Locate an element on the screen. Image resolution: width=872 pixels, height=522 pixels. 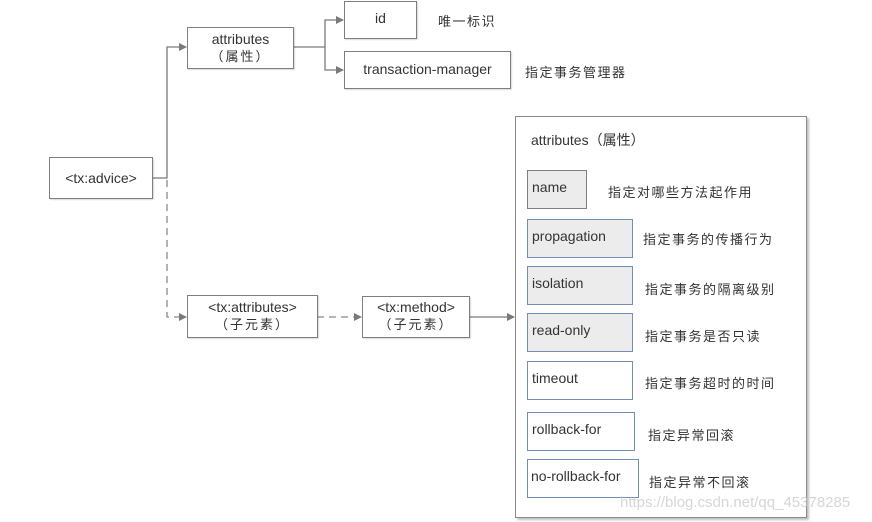
line-branch-to-id is located at coordinates (334, 31).